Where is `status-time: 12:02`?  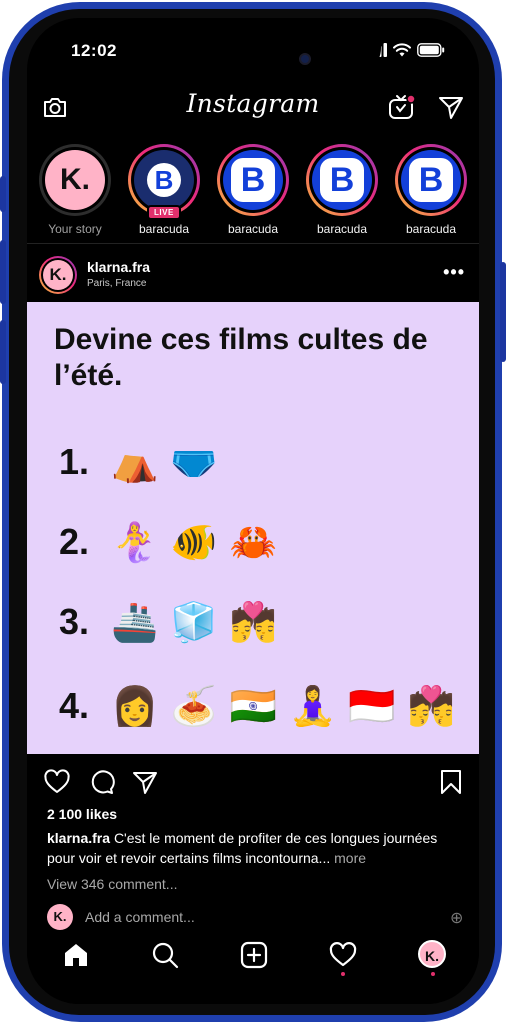 status-time: 12:02 is located at coordinates (94, 50).